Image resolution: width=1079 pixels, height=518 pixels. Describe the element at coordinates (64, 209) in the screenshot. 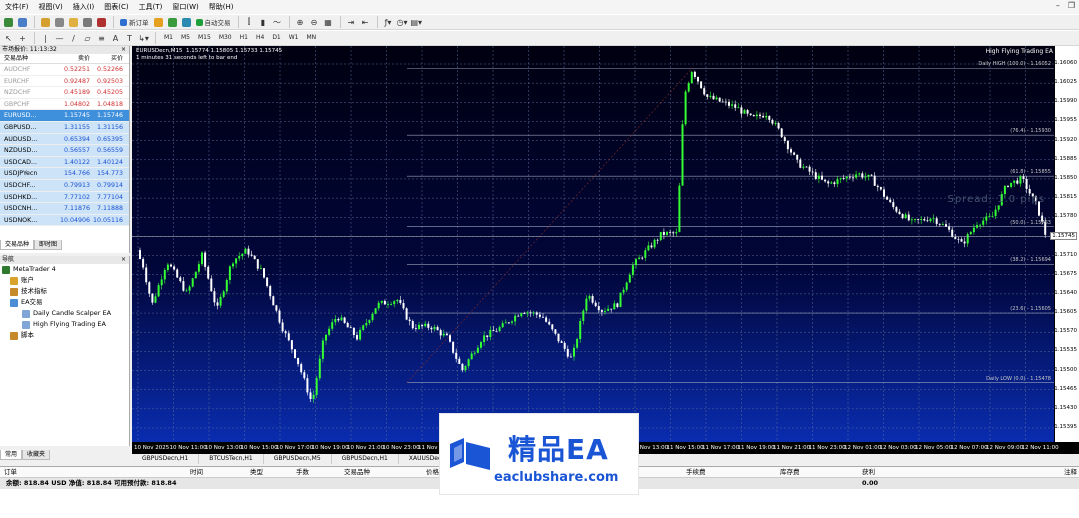

I see `market-watch-row: USDCNH... 7.11876 7.11888` at that location.